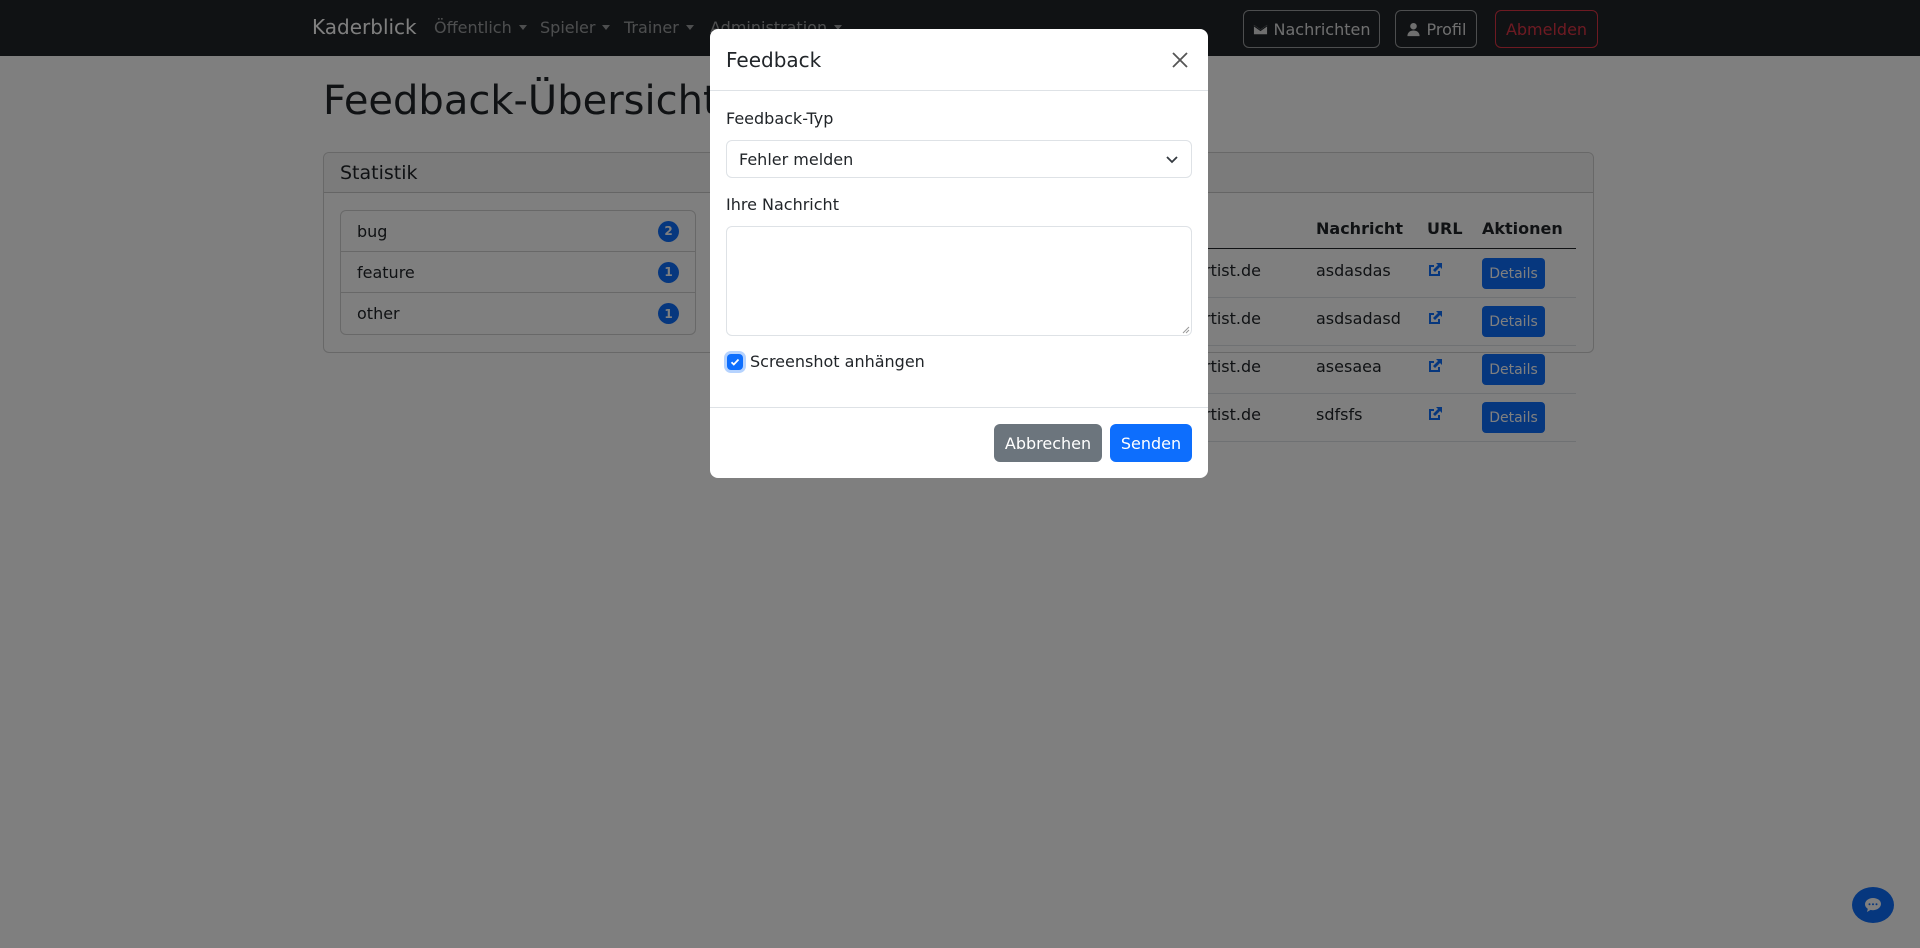 Image resolution: width=1920 pixels, height=948 pixels. Describe the element at coordinates (774, 59) in the screenshot. I see `modal-title: Feedback` at that location.